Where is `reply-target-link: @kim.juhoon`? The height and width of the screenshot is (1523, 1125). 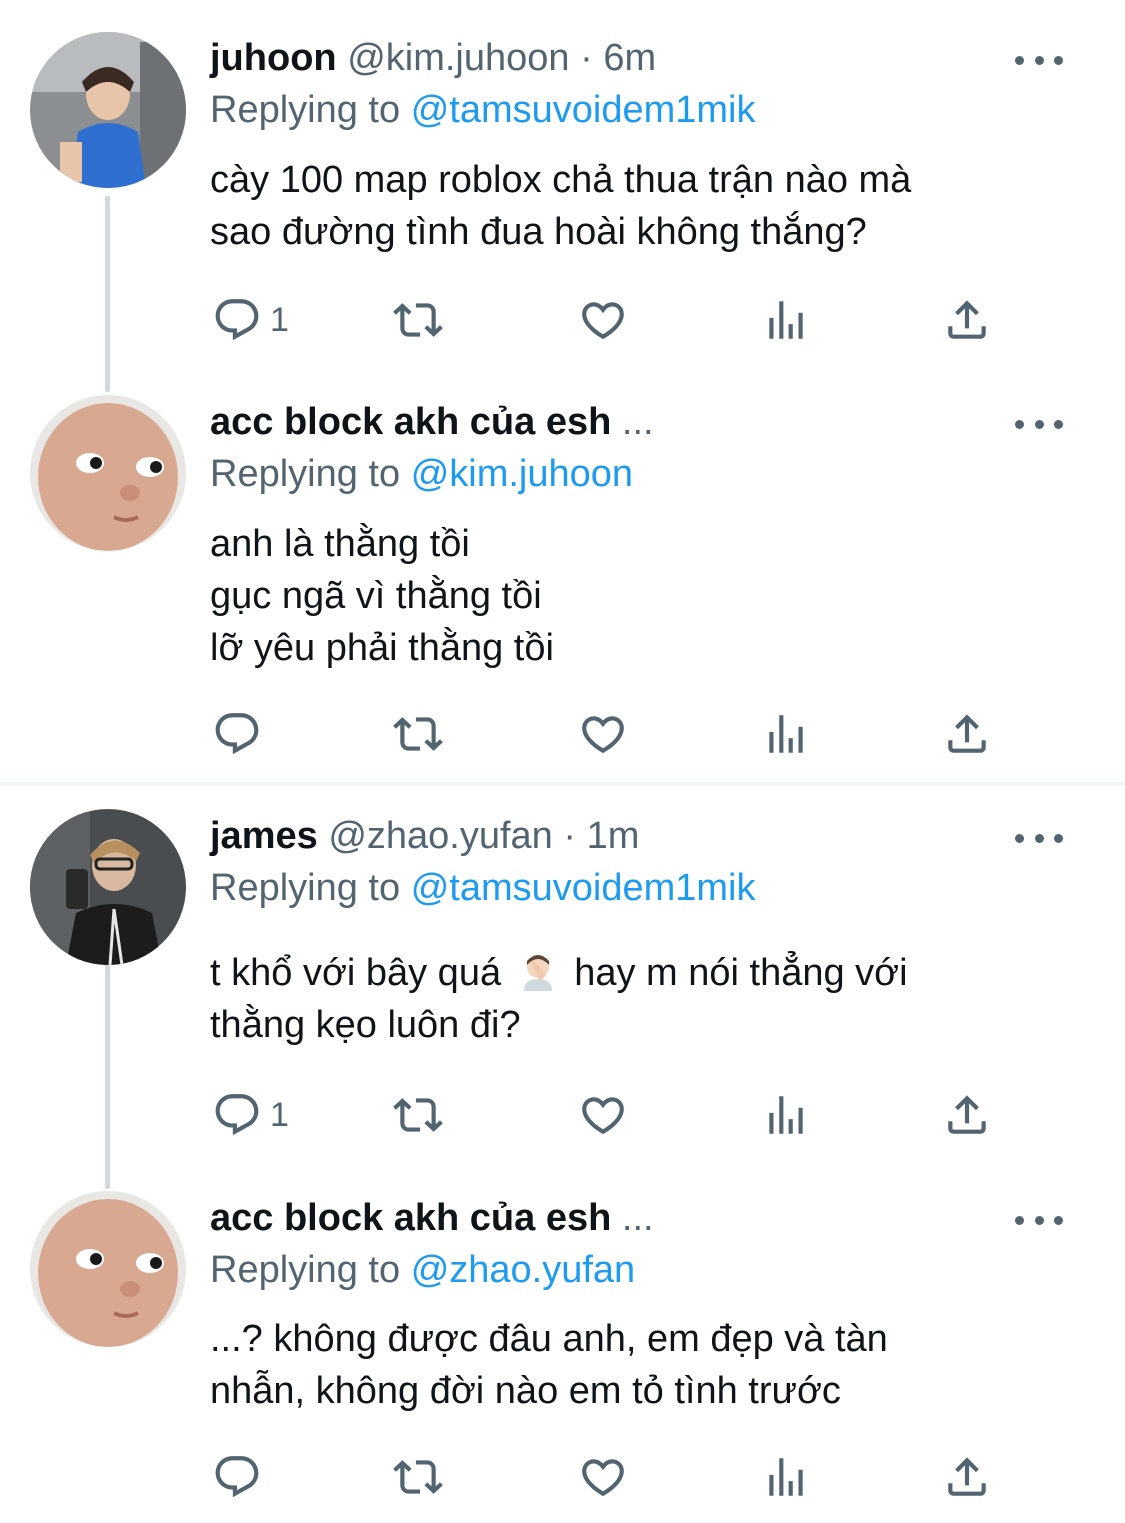 reply-target-link: @kim.juhoon is located at coordinates (522, 474).